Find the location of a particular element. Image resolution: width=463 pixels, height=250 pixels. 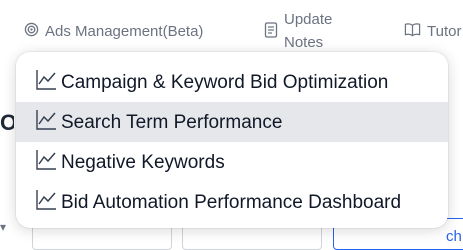

nav-tutorial: Tutor is located at coordinates (432, 31).